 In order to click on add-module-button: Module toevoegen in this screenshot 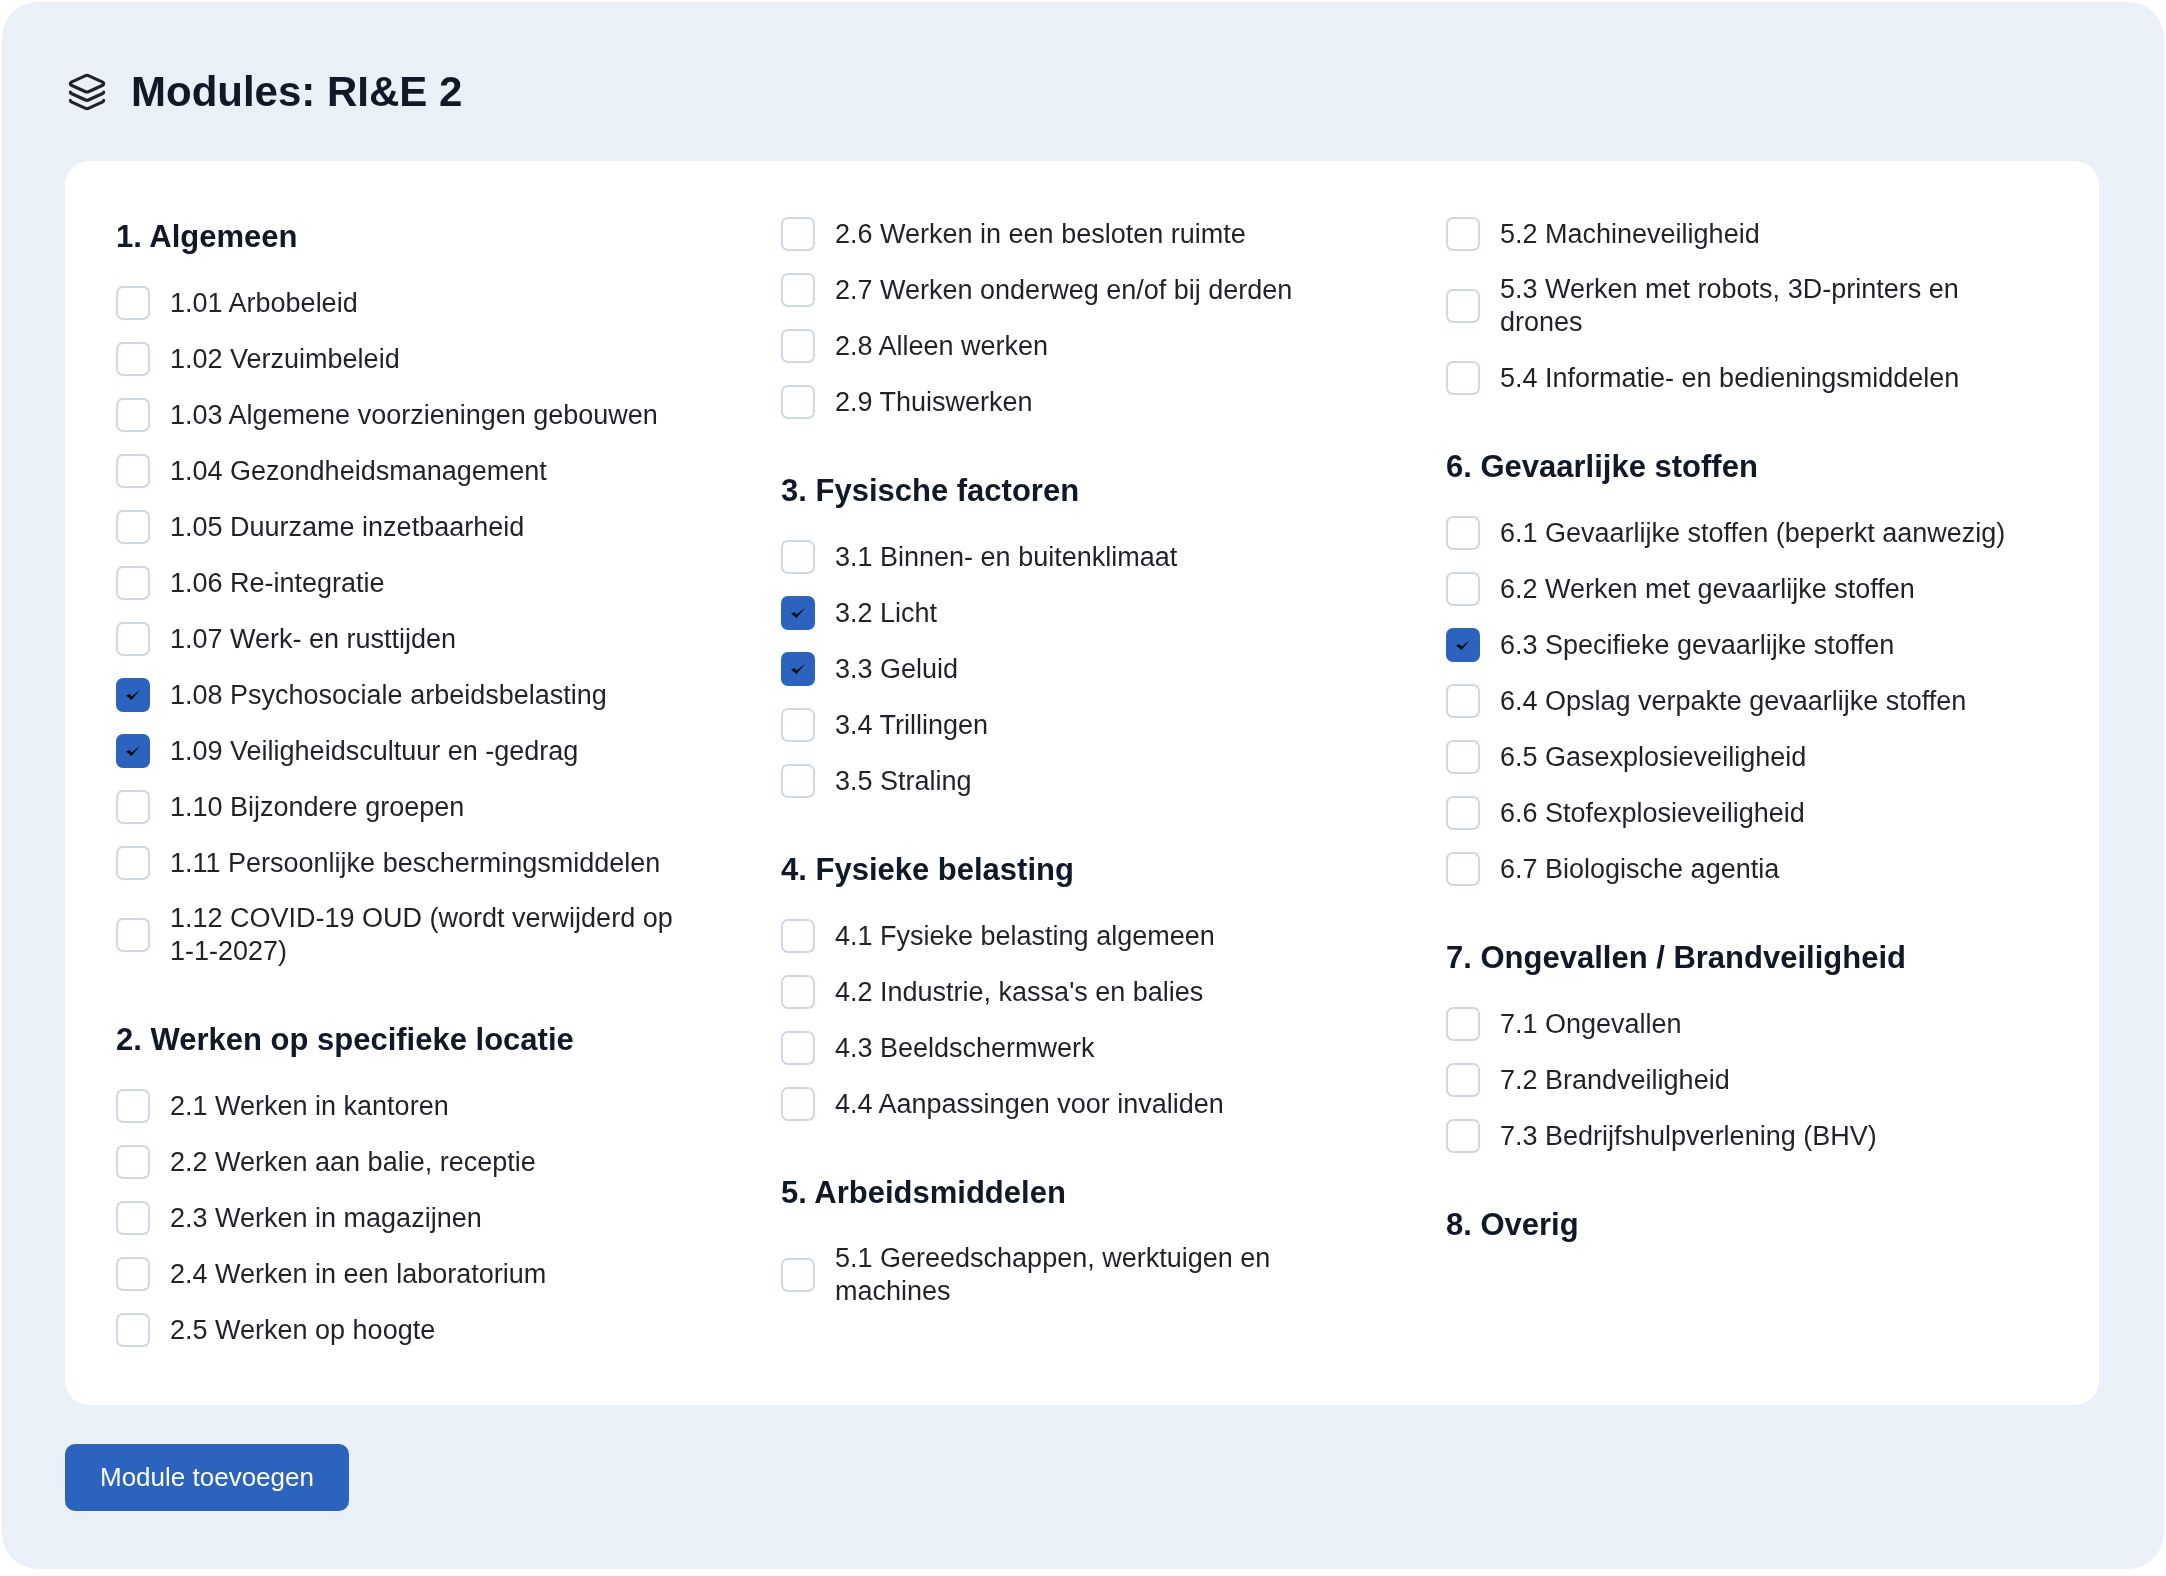, I will do `click(207, 1477)`.